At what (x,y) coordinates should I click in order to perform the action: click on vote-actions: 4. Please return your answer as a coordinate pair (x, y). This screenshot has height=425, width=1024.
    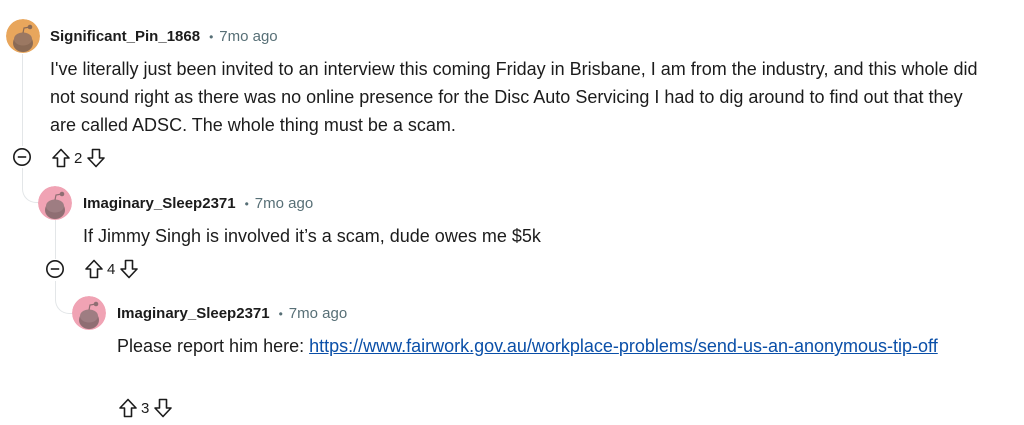
    Looking at the image, I should click on (111, 269).